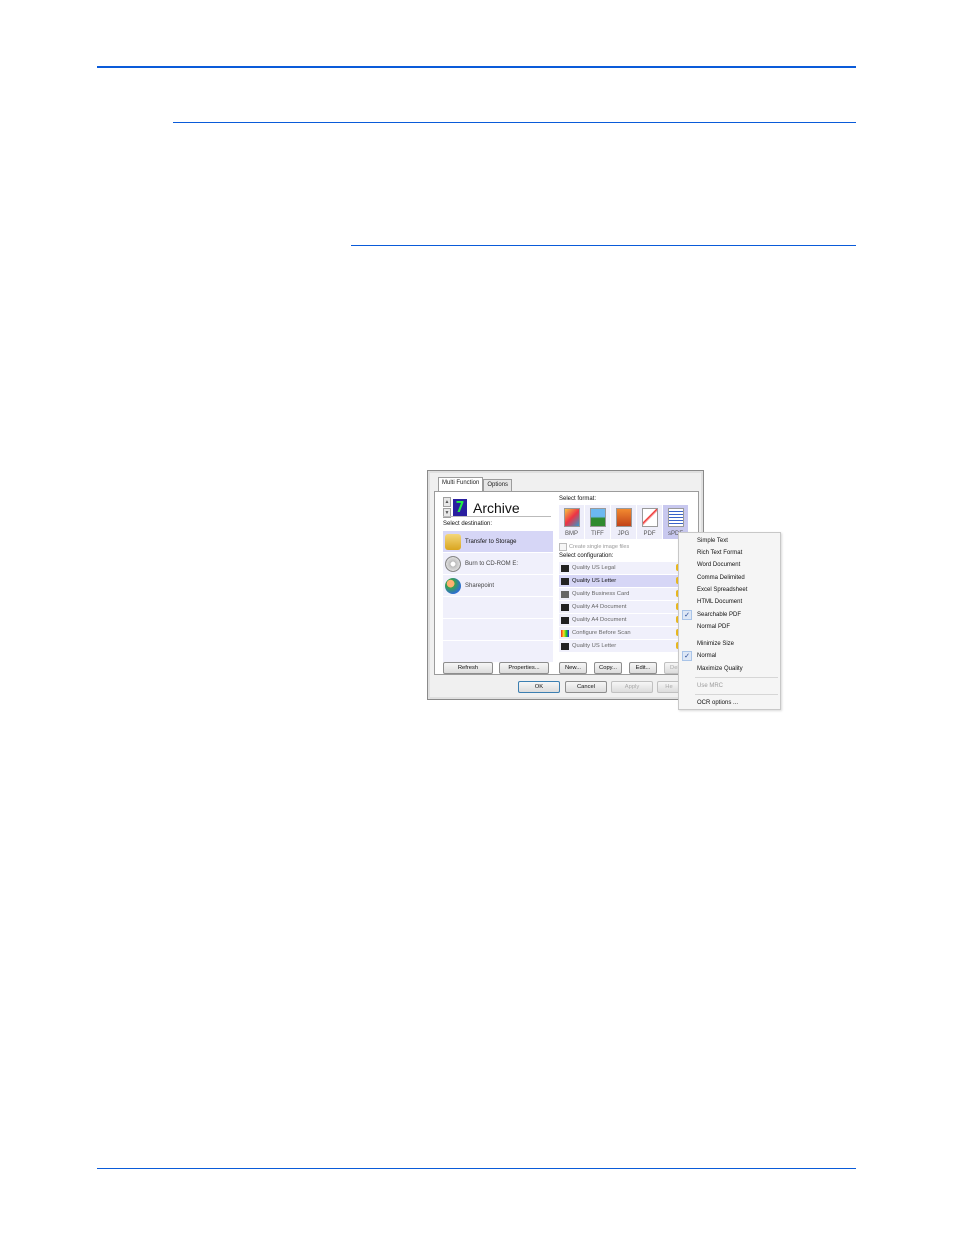 Image resolution: width=954 pixels, height=1235 pixels. I want to click on destination-group-header: ▲ ▼ 7 Archive, so click(481, 507).